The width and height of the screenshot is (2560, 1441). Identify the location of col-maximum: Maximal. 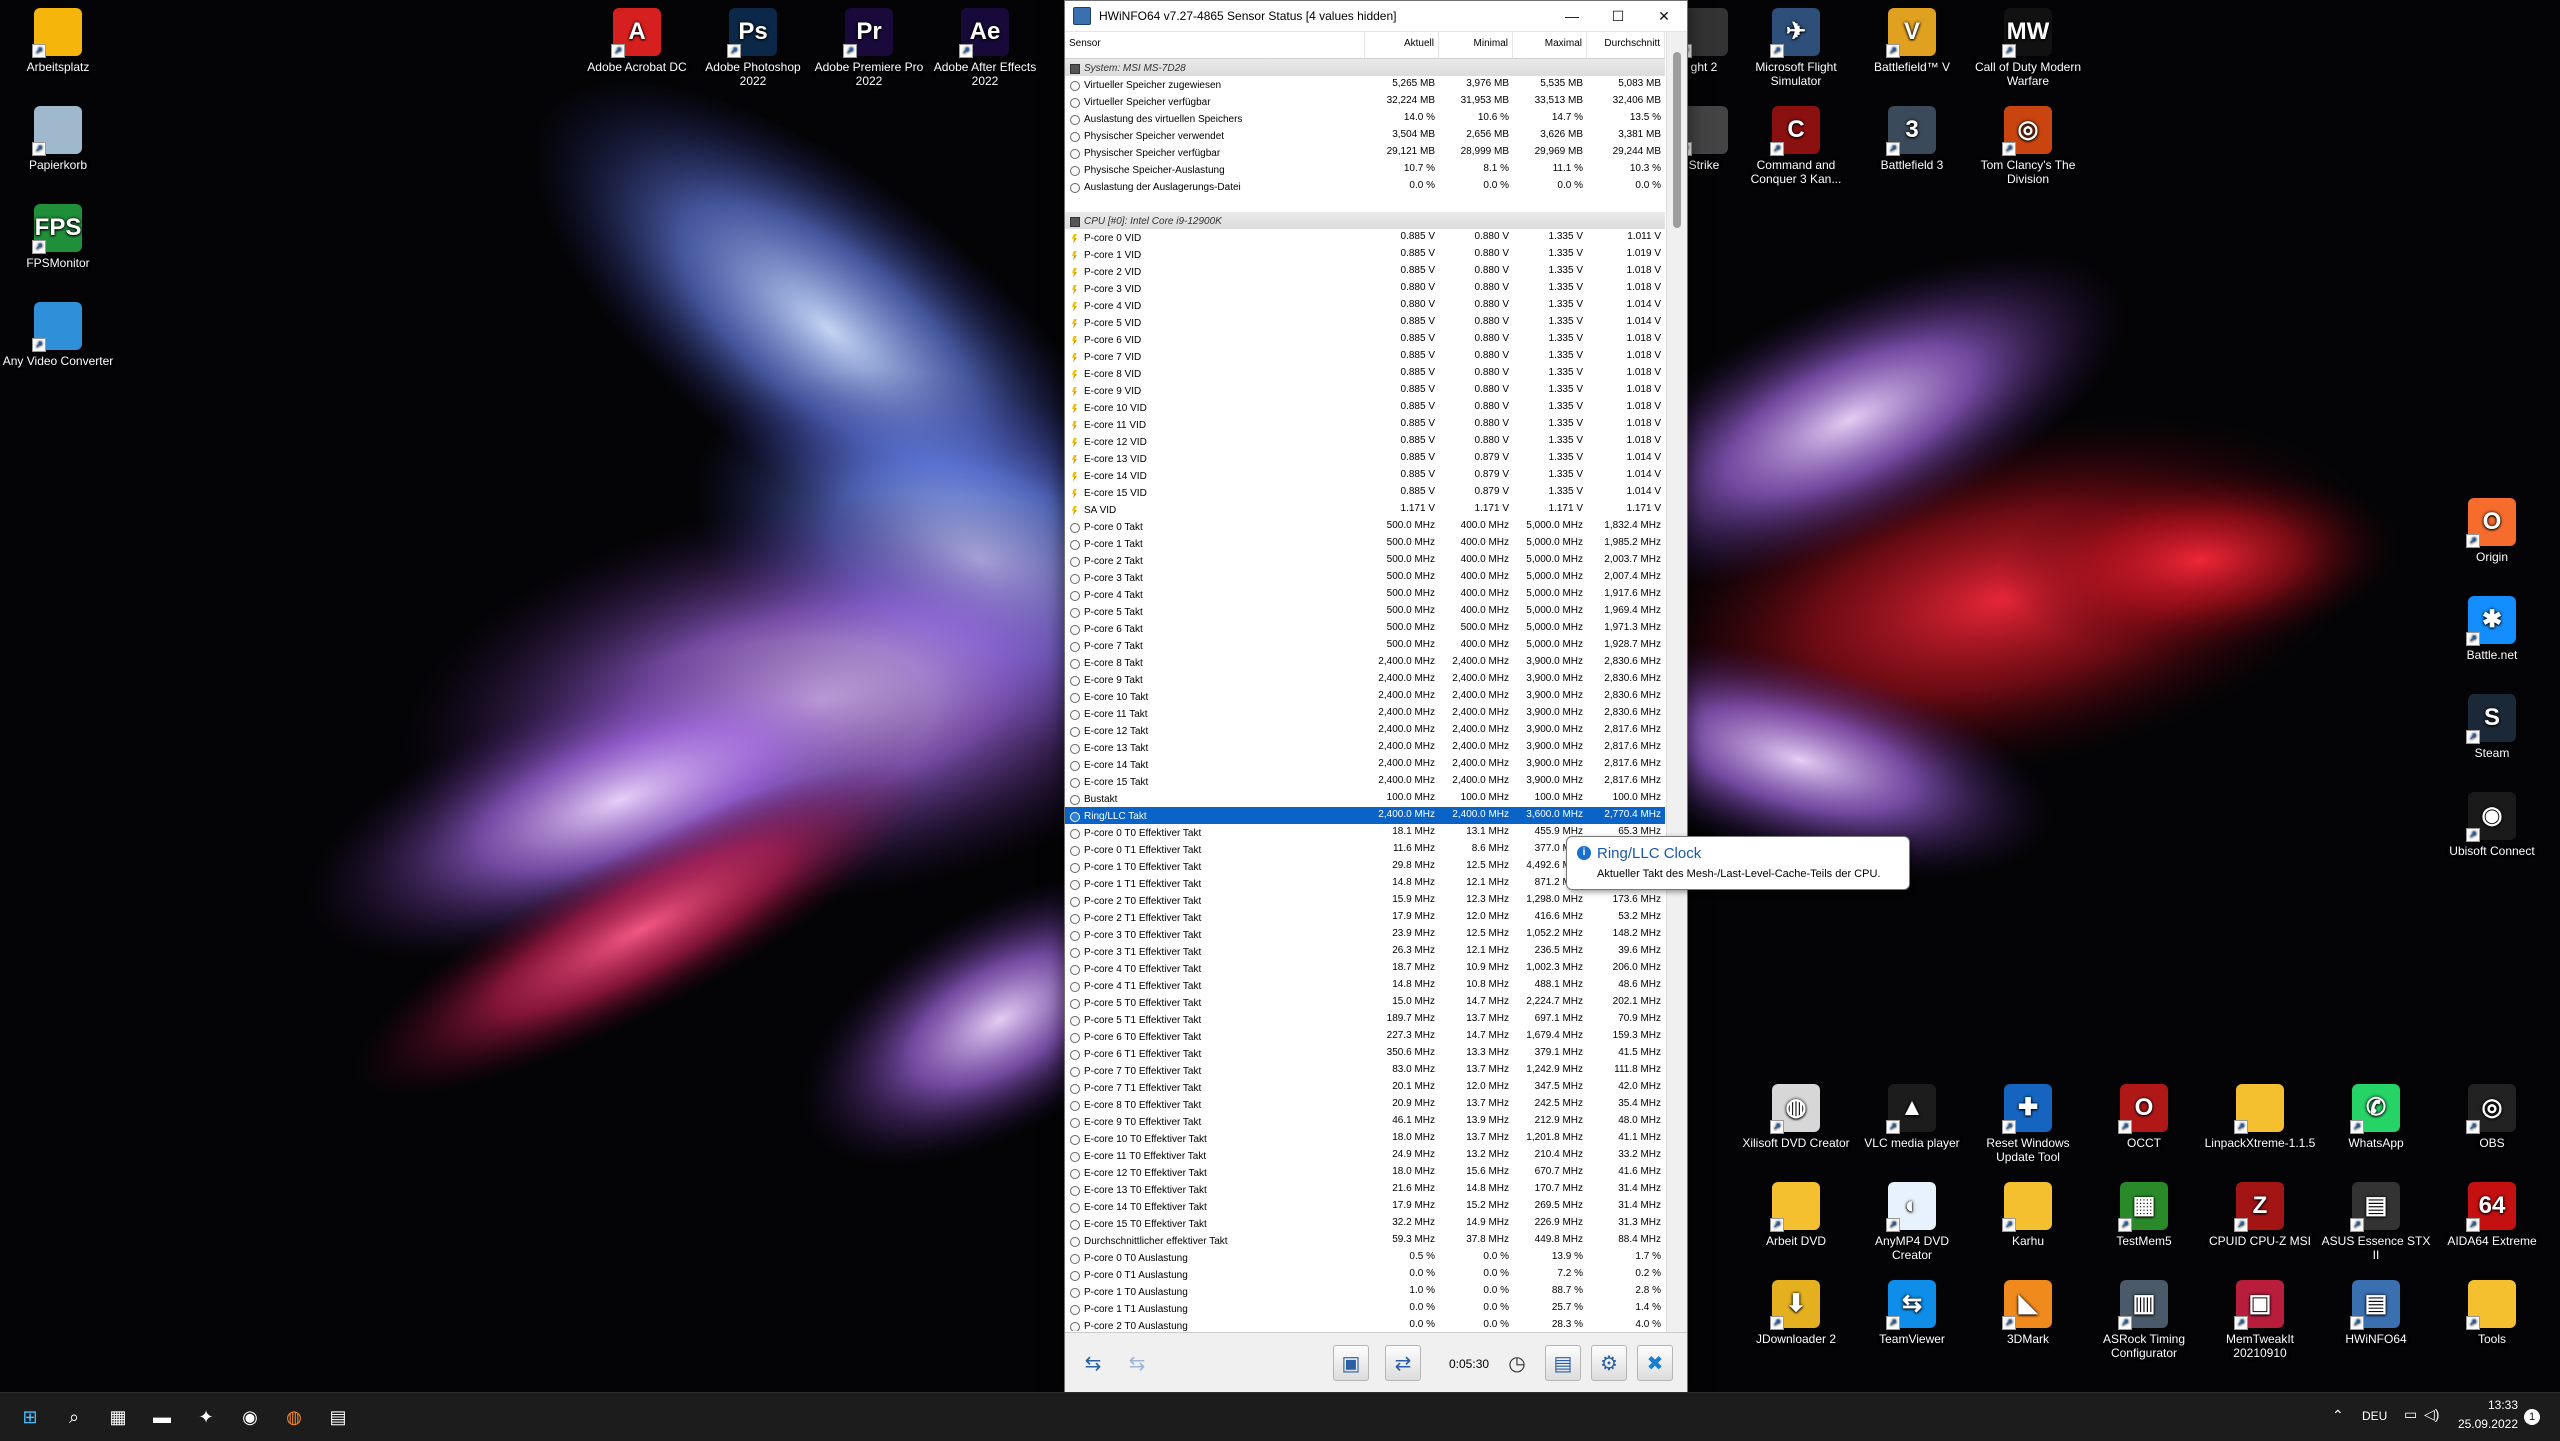
(1550, 45).